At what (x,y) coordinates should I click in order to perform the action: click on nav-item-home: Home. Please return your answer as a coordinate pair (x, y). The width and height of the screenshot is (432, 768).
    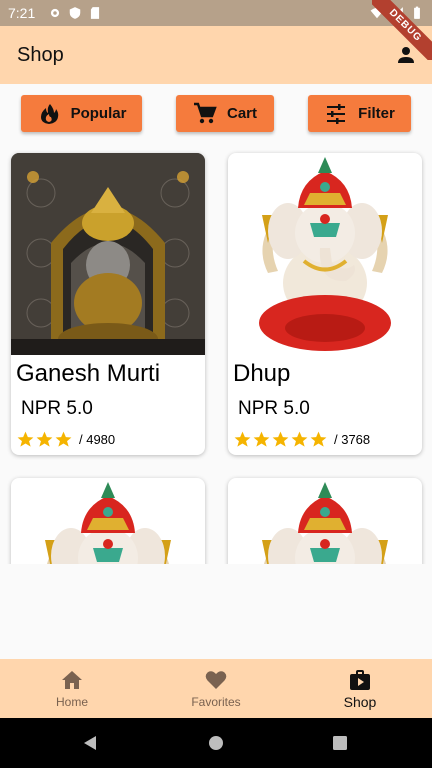
    Looking at the image, I should click on (72, 688).